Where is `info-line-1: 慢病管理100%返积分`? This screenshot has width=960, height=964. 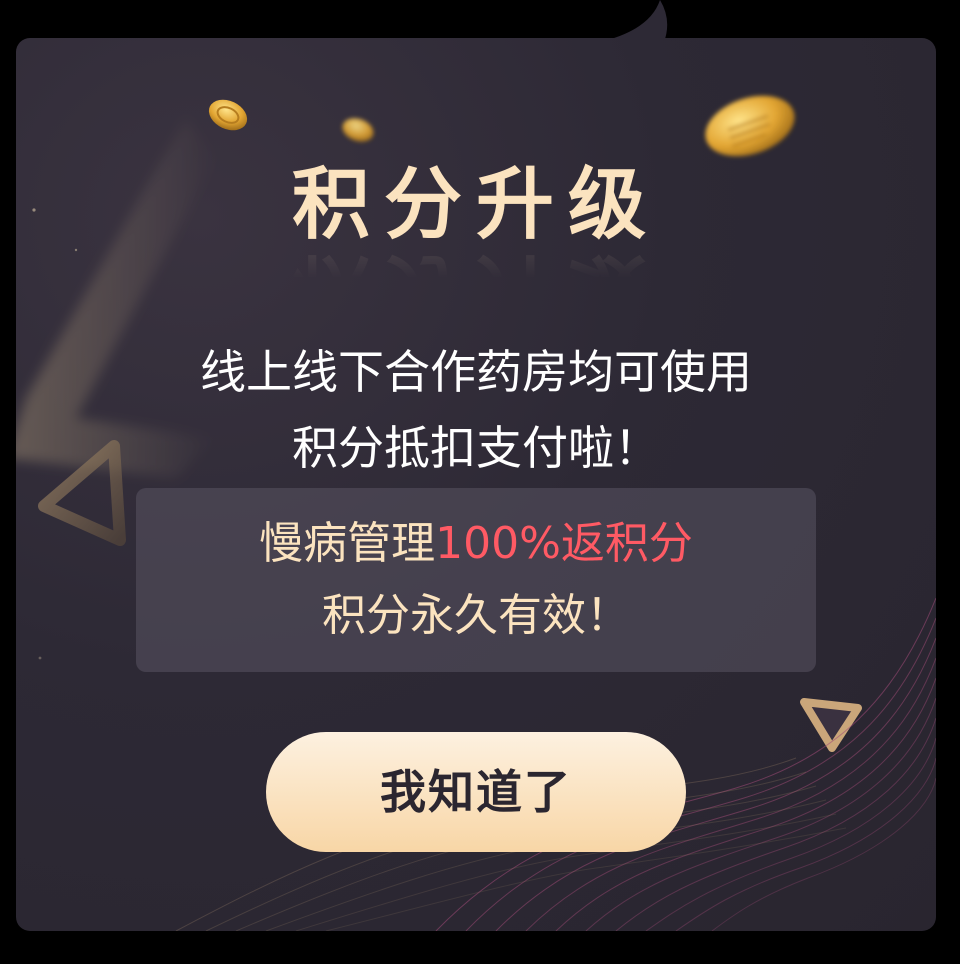
info-line-1: 慢病管理100%返积分 is located at coordinates (476, 544).